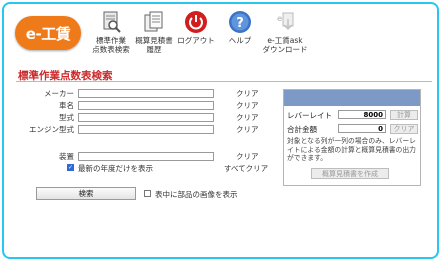  I want to click on maker-label: メーカー, so click(59, 93).